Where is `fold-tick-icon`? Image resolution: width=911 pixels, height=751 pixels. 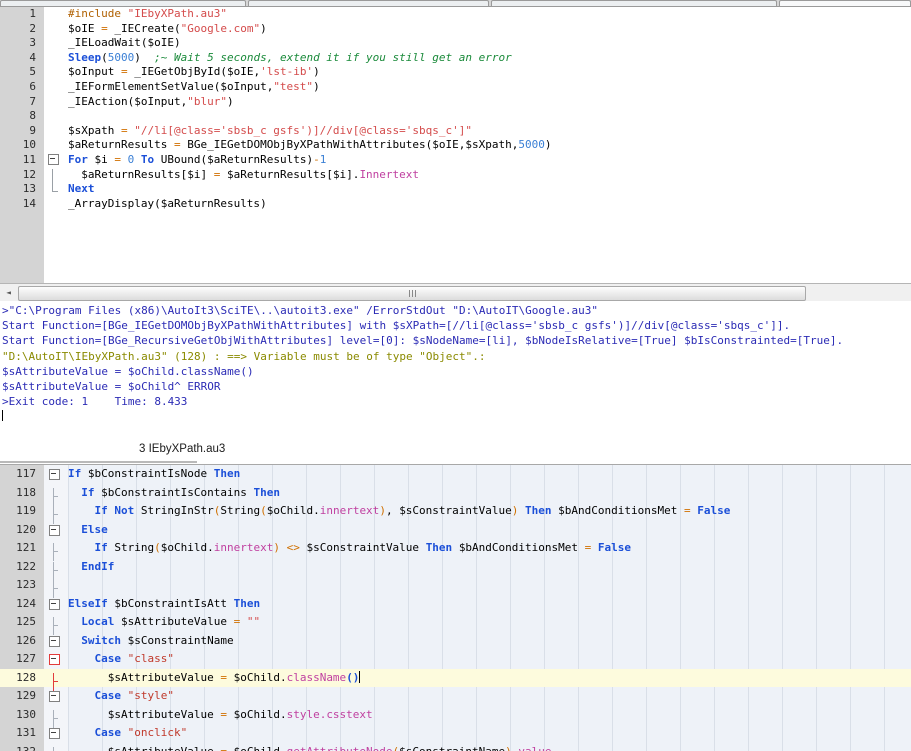 fold-tick-icon is located at coordinates (54, 548).